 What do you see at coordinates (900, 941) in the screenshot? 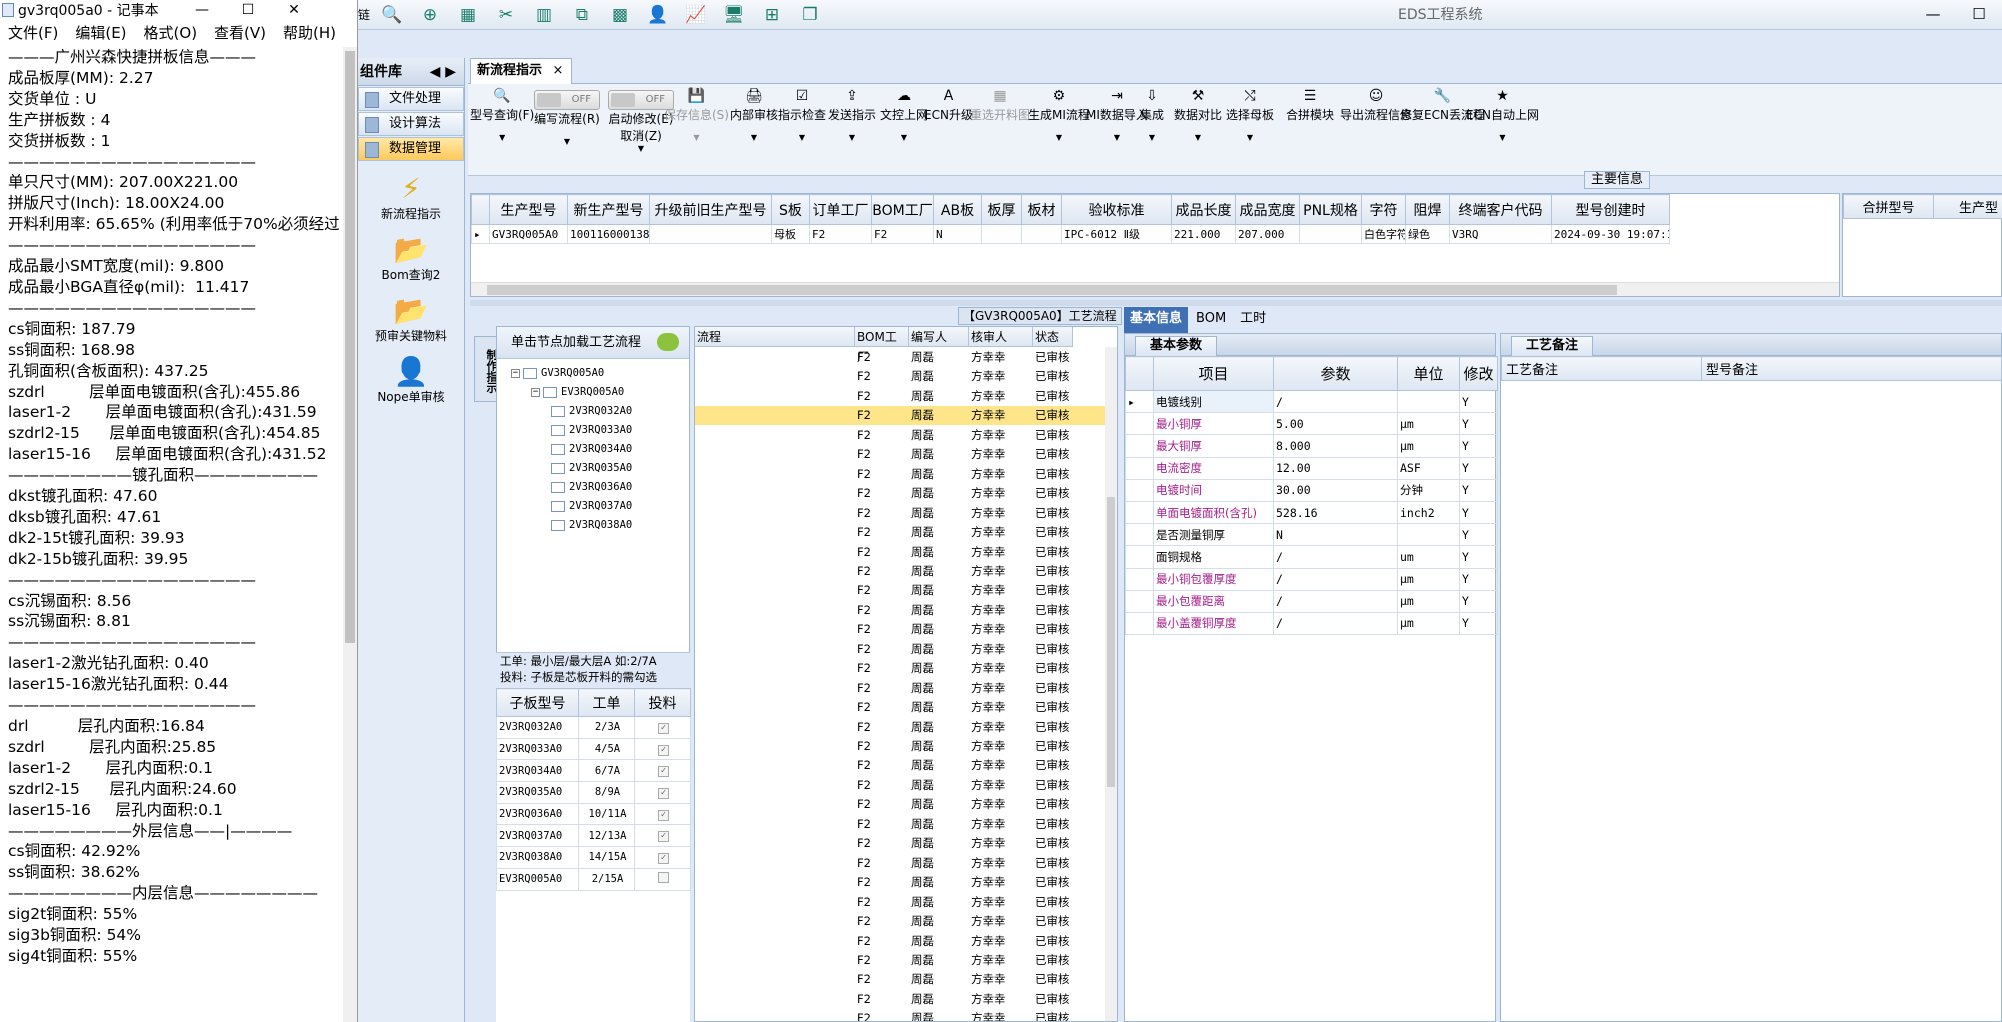
I see `flow-row: −层压2F2周磊方幸幸已审核` at bounding box center [900, 941].